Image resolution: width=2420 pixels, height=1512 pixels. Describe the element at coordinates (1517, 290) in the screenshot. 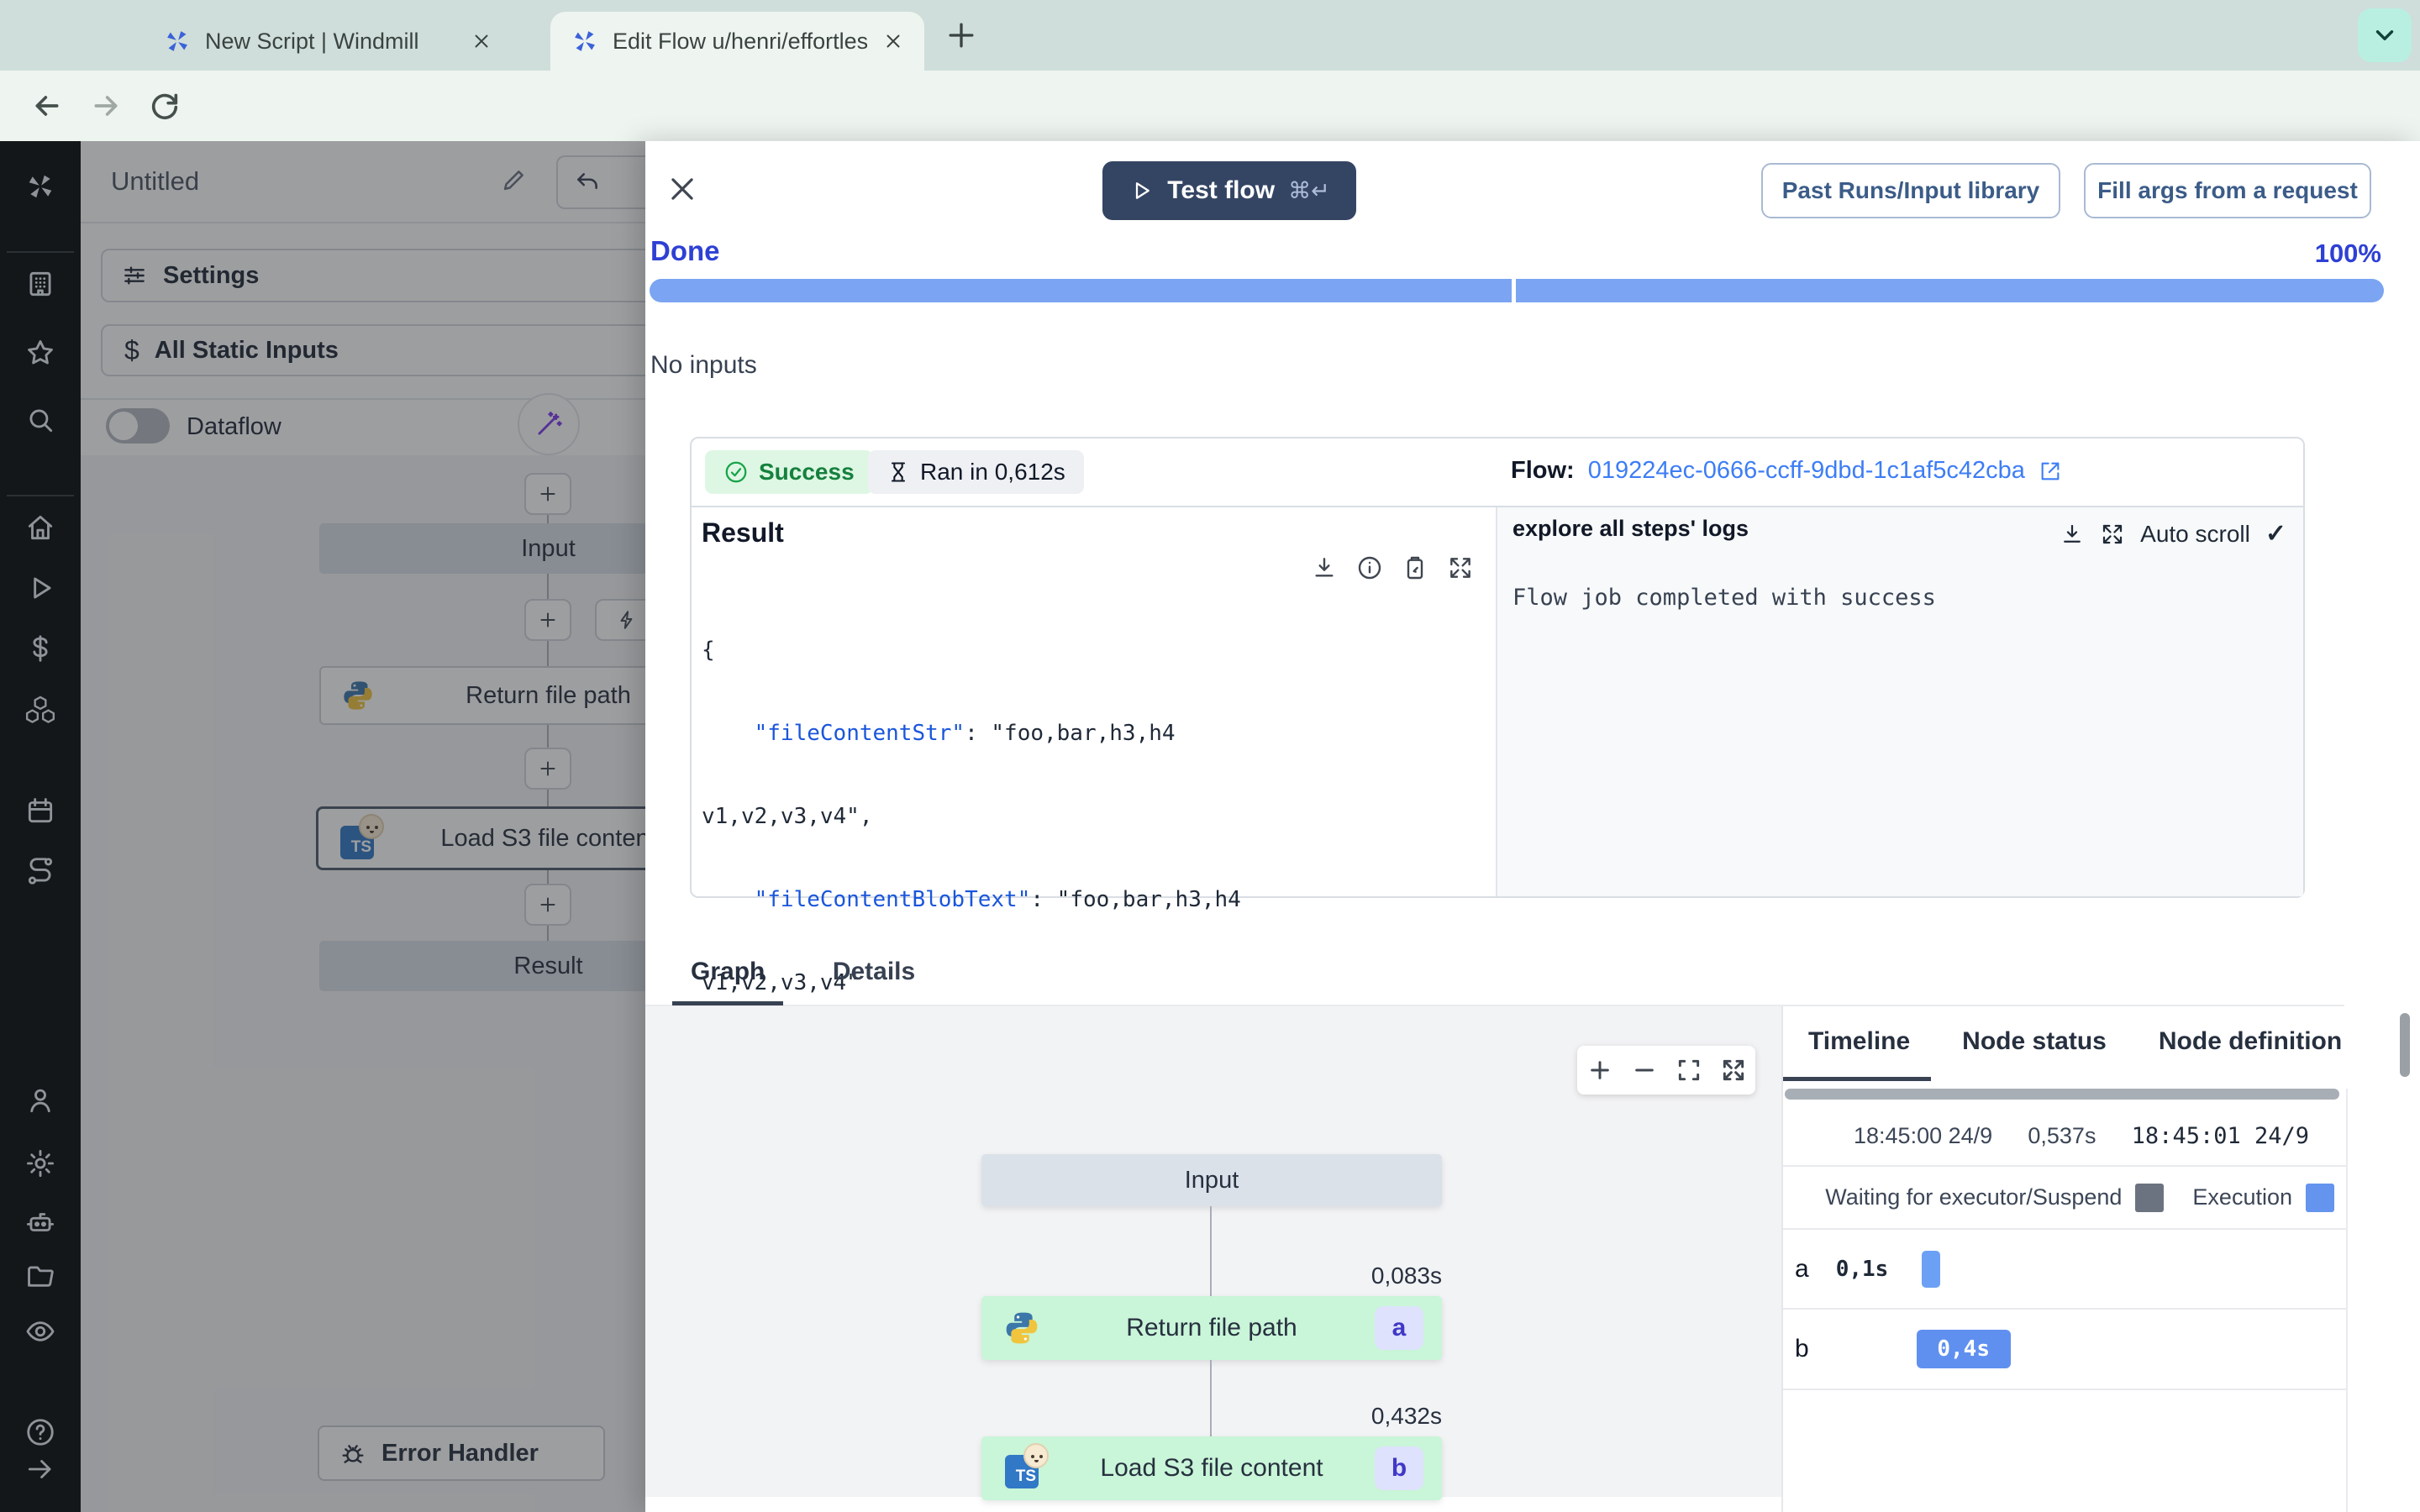

I see `progress-bar` at that location.